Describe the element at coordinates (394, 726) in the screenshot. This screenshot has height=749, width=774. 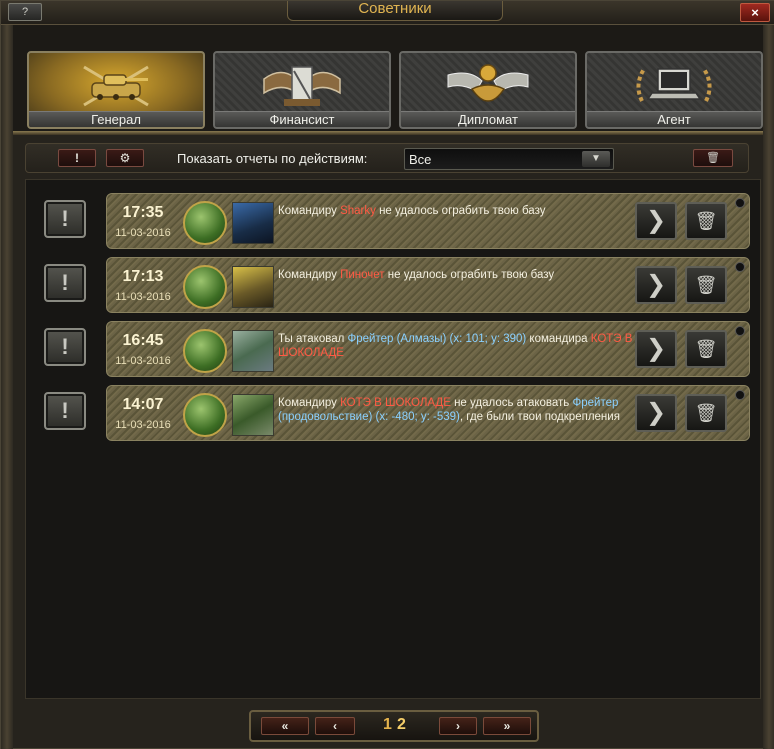
I see `pagination: « ‹ 1 2 › »` at that location.